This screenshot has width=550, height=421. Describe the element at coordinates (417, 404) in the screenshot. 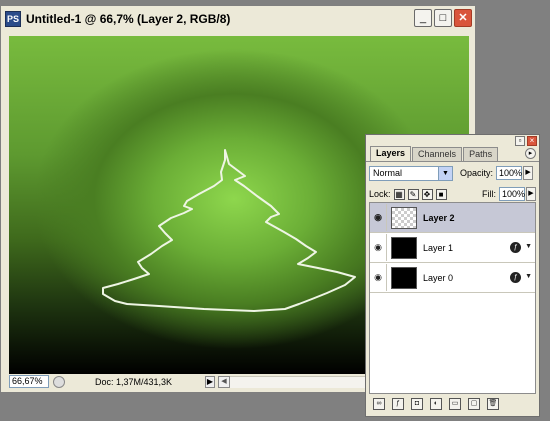

I see `layer-mask-icon: ◘` at that location.